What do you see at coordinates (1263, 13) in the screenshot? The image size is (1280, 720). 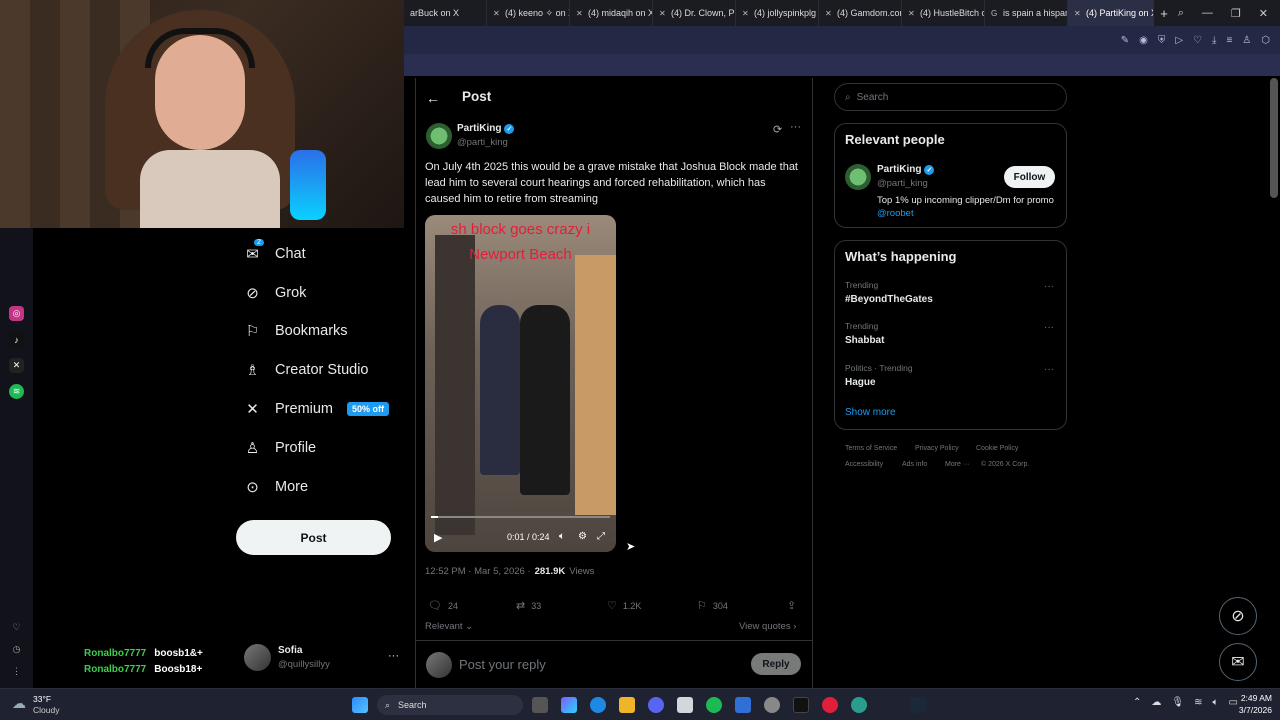 I see `close-window-icon: ✕` at bounding box center [1263, 13].